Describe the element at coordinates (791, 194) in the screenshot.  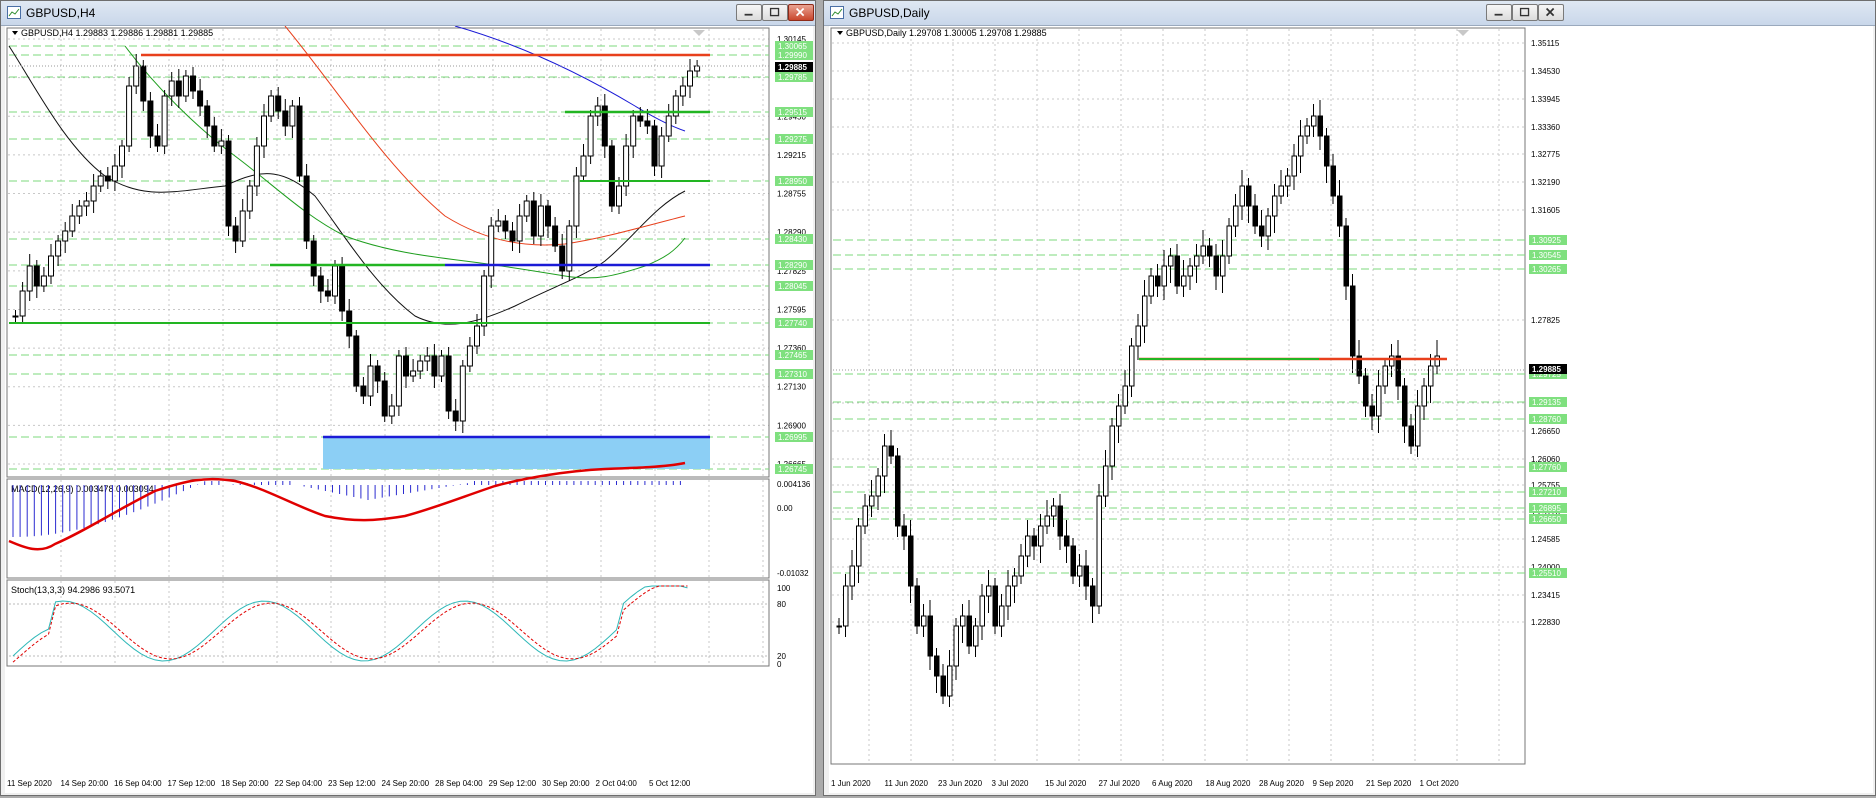
I see `price-axis-label: 1.28755` at that location.